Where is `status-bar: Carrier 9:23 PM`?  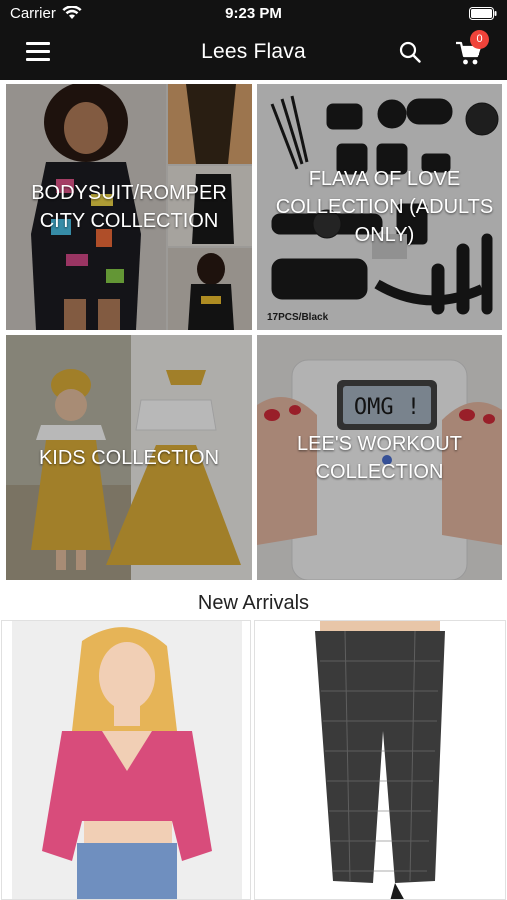 status-bar: Carrier 9:23 PM is located at coordinates (253, 14).